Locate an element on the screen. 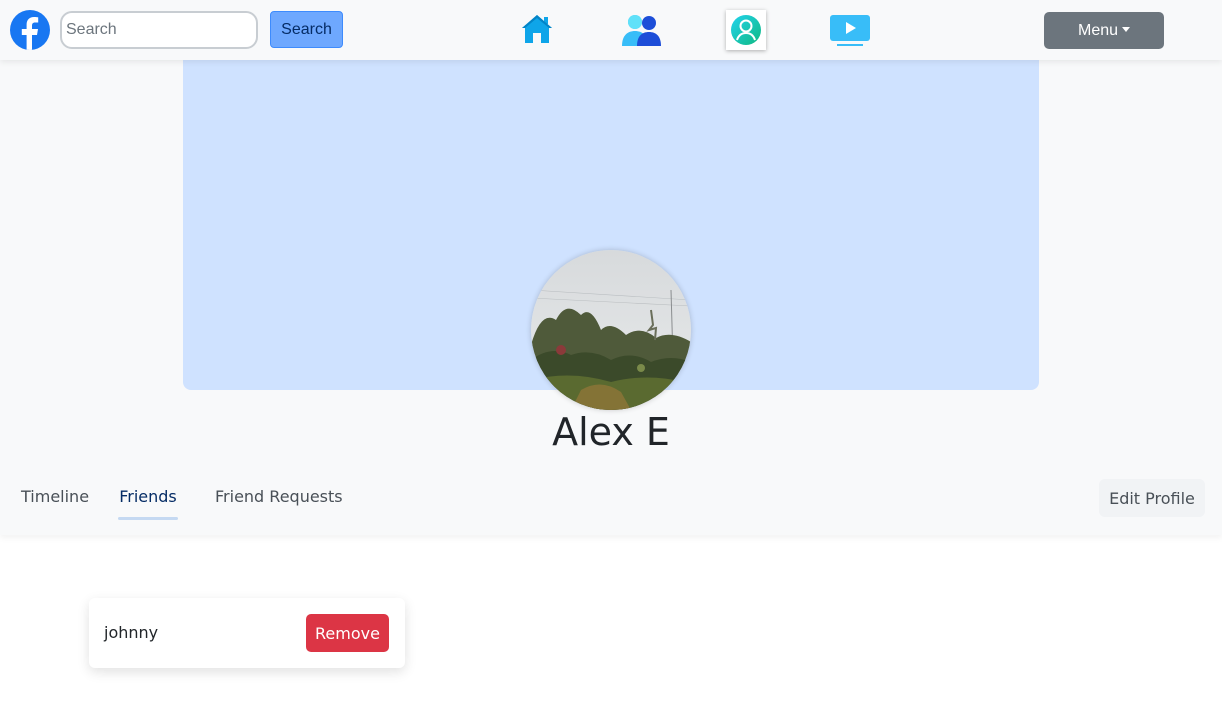 The height and width of the screenshot is (727, 1222). profile-icon is located at coordinates (746, 30).